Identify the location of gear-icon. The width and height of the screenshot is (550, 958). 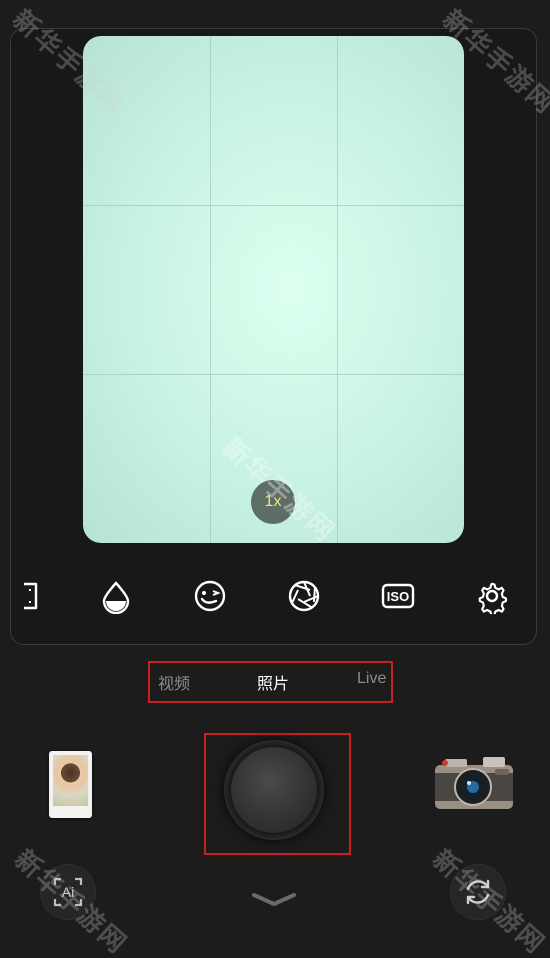
(492, 596).